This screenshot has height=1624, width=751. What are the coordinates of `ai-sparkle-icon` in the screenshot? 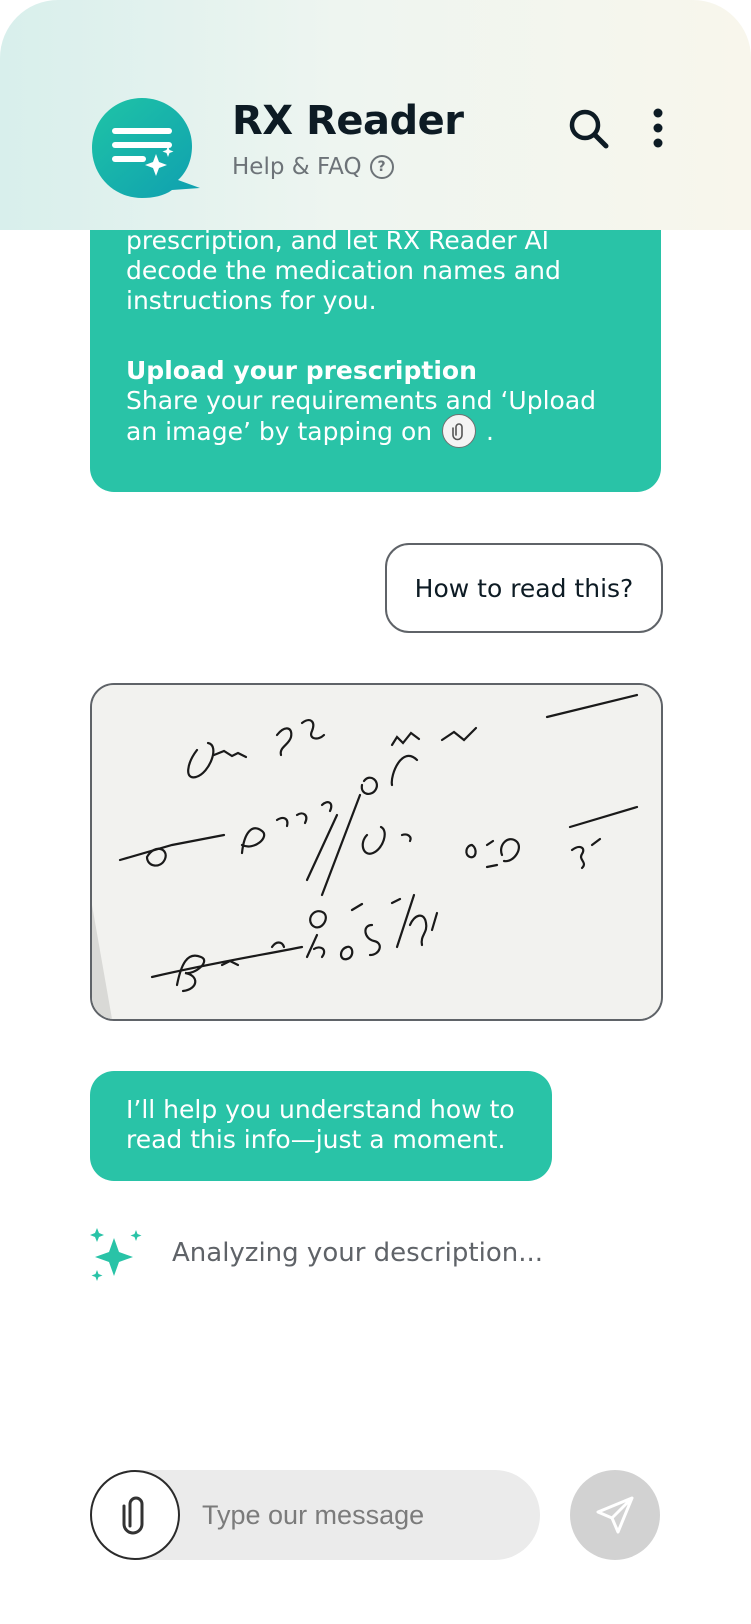 It's located at (116, 1256).